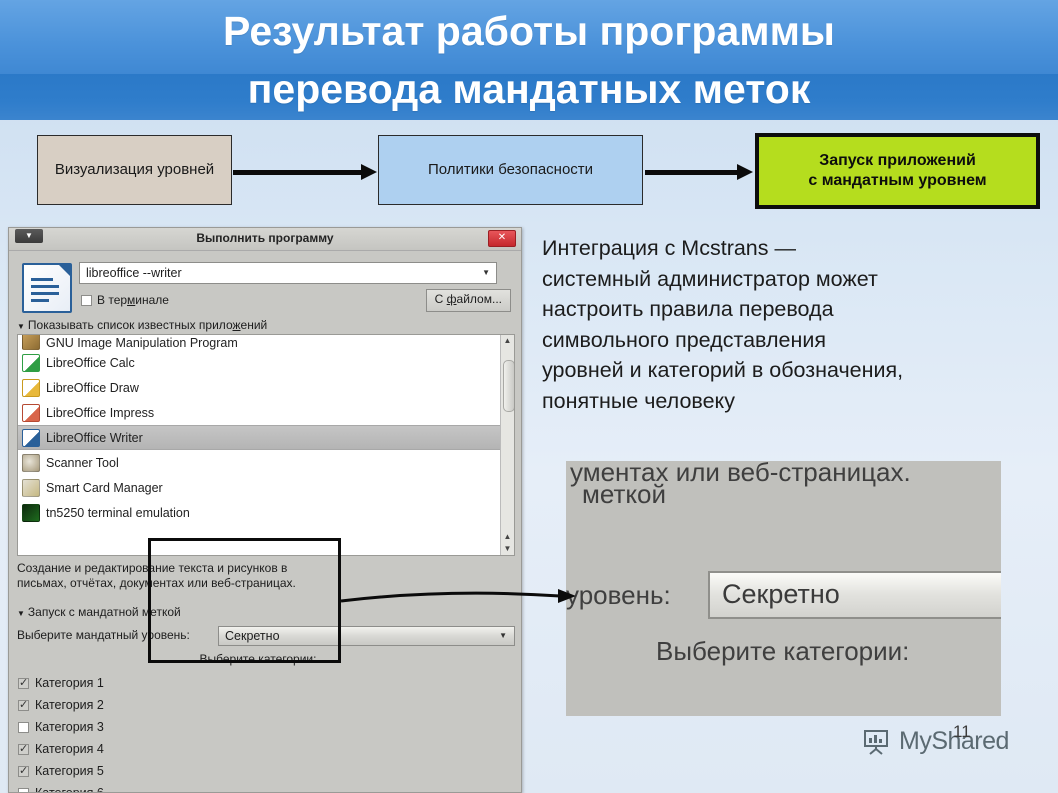  Describe the element at coordinates (69, 789) in the screenshot. I see `category-label: Категория 6` at that location.